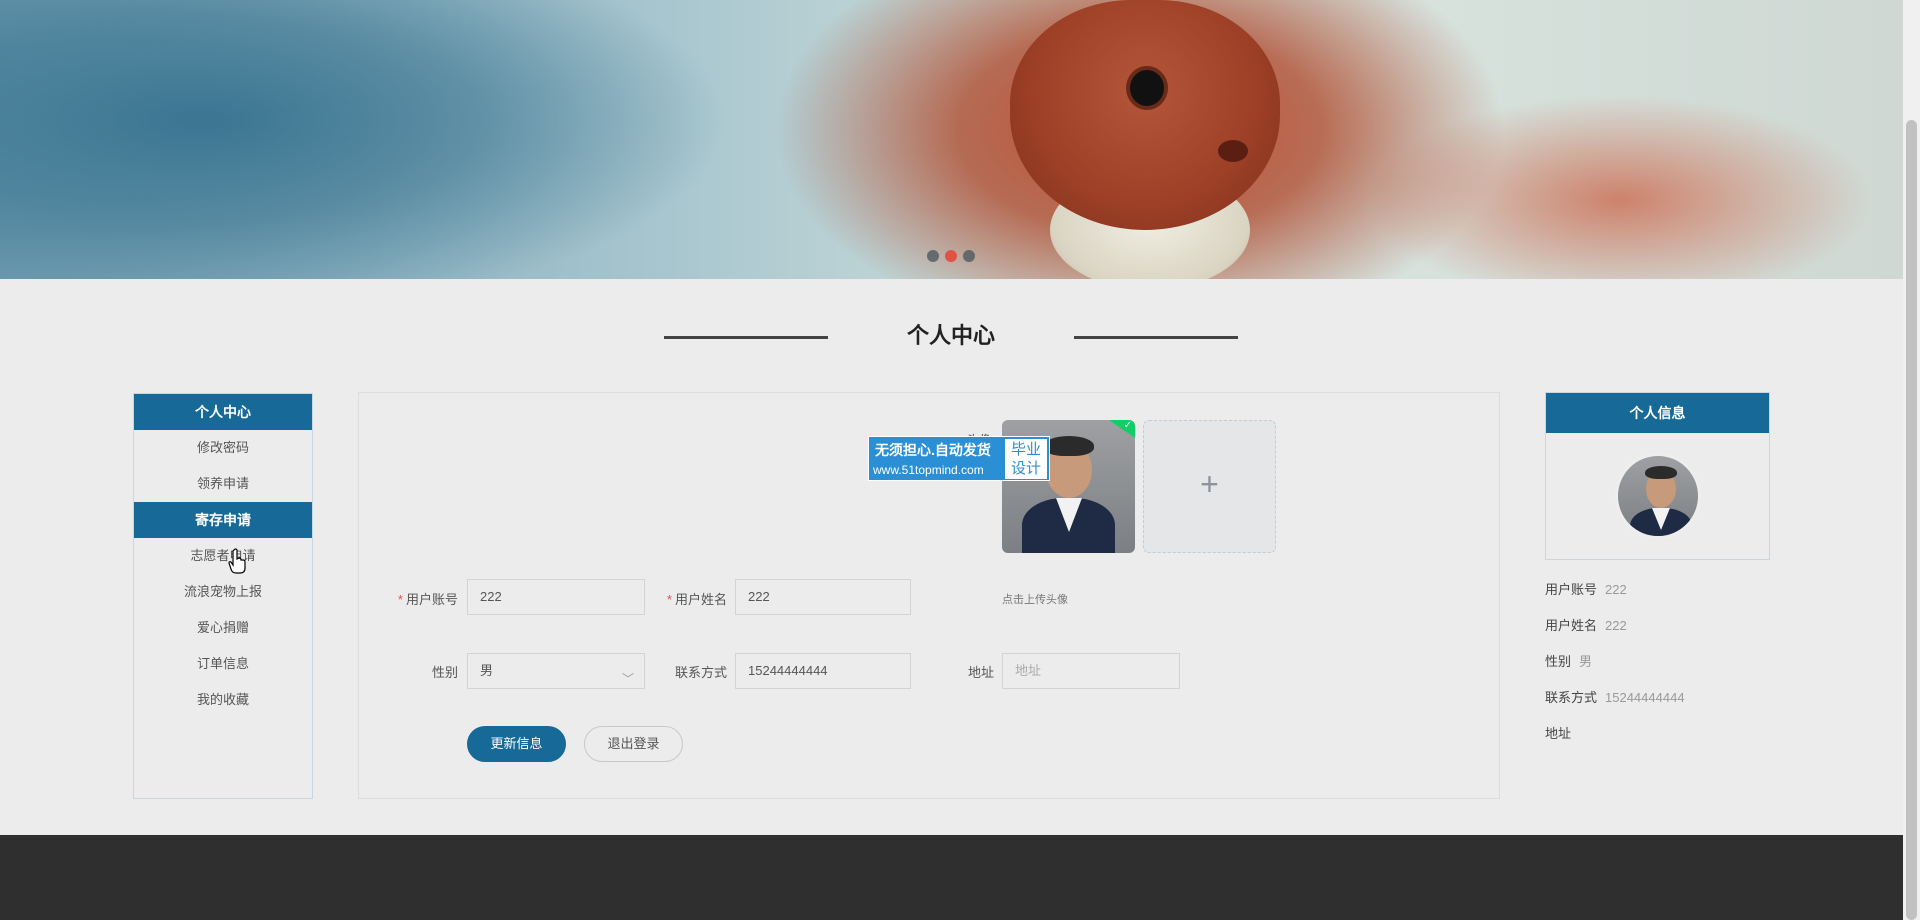 The image size is (1920, 920). I want to click on banner-squirrel-nose, so click(1233, 151).